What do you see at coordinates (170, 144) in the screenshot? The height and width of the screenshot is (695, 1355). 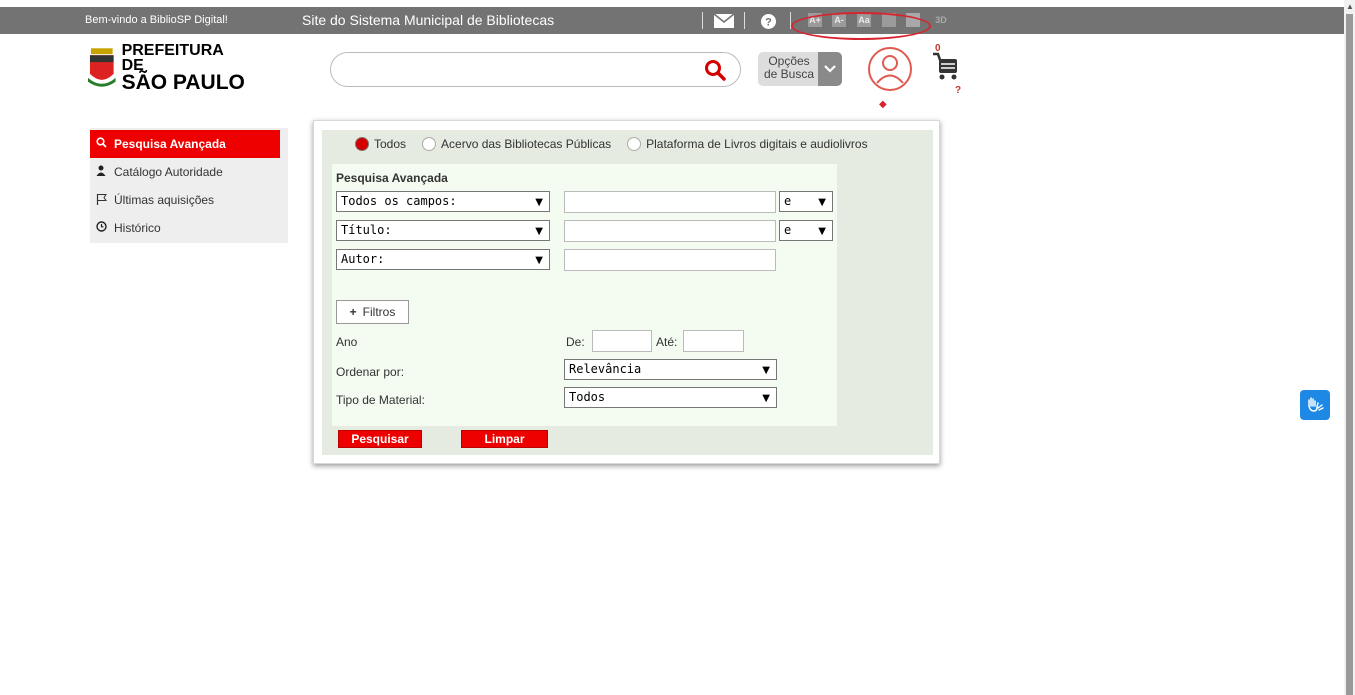 I see `sidebar-item-label: Pesquisa Avançada` at bounding box center [170, 144].